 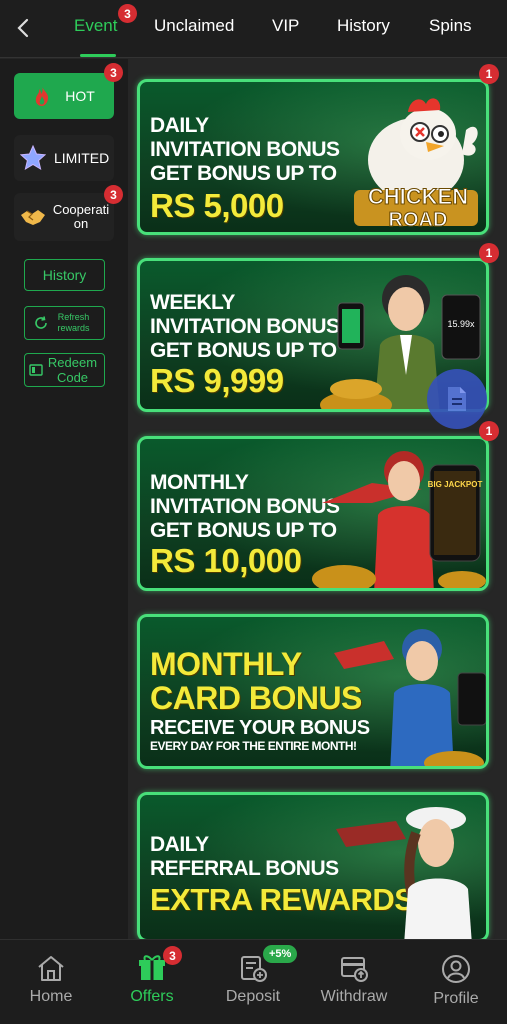 I want to click on svg-text: CHICKEN, so click(x=418, y=196).